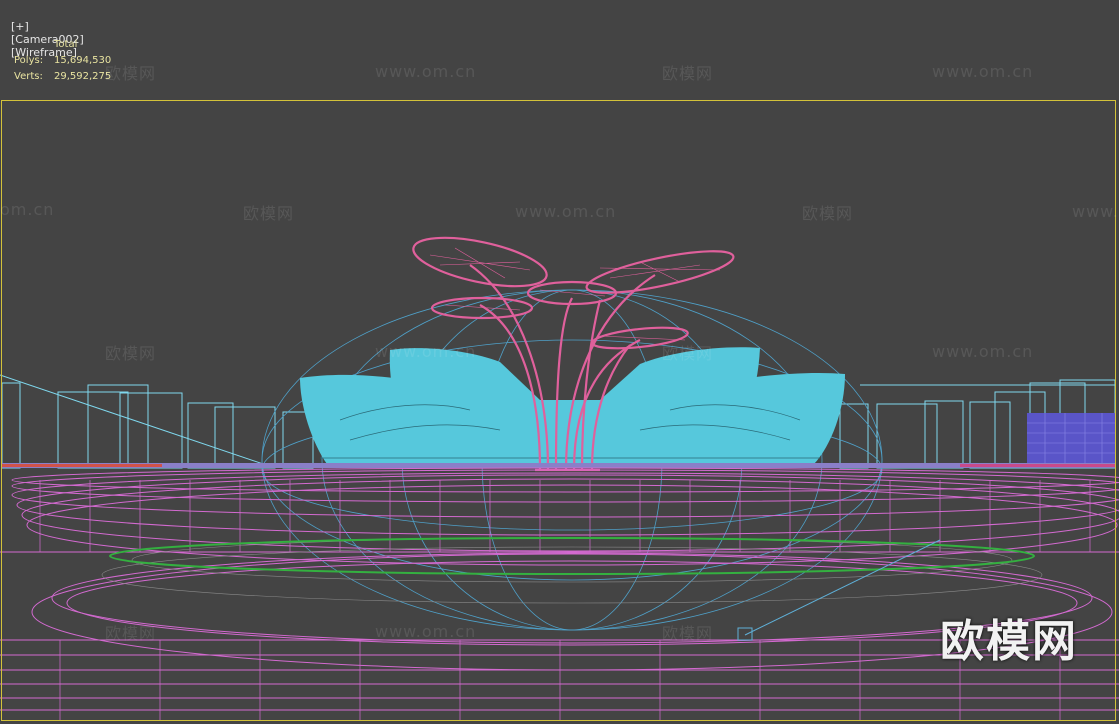 This screenshot has width=1119, height=724. Describe the element at coordinates (27, 209) in the screenshot. I see `watermark-url: om.cn` at that location.